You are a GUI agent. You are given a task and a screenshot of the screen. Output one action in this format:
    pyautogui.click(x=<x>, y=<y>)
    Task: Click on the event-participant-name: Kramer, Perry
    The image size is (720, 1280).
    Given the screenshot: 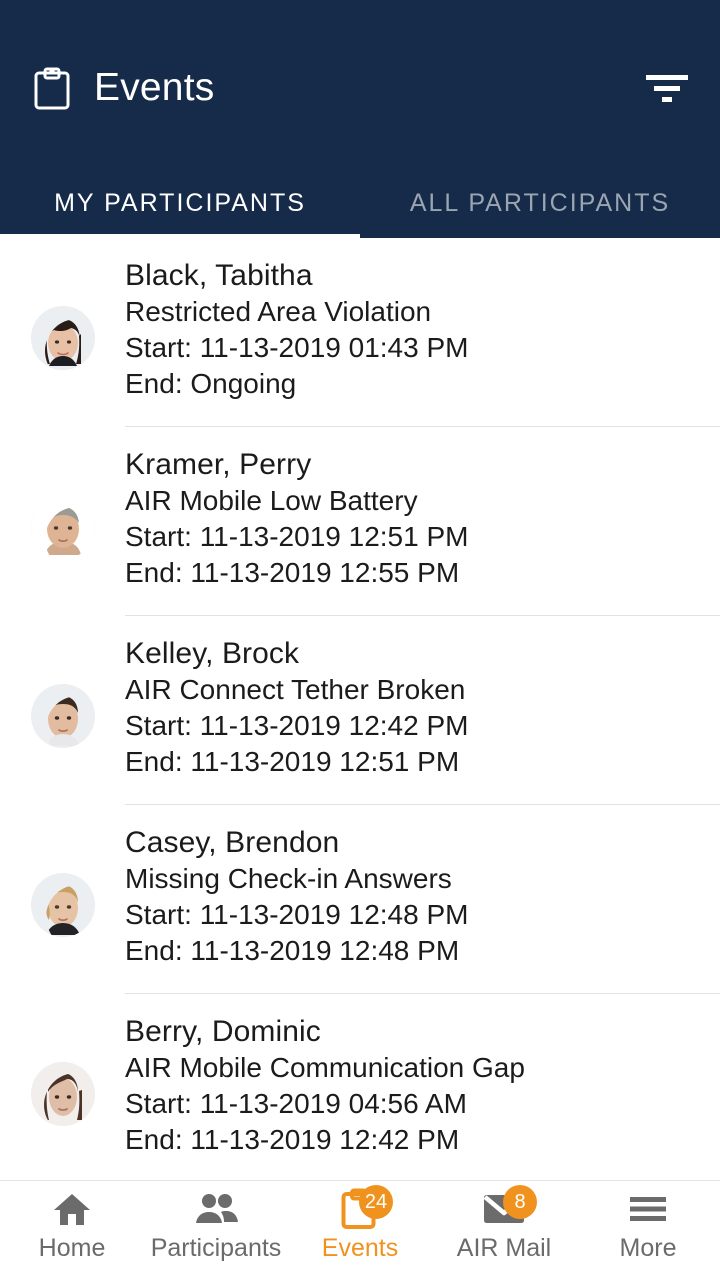 What is the action you would take?
    pyautogui.click(x=218, y=464)
    